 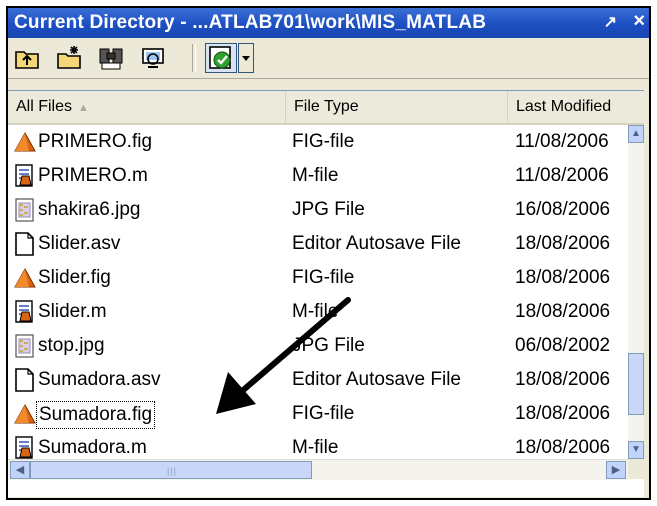 I want to click on horizontal-scroll-thumb: |||, so click(x=171, y=470).